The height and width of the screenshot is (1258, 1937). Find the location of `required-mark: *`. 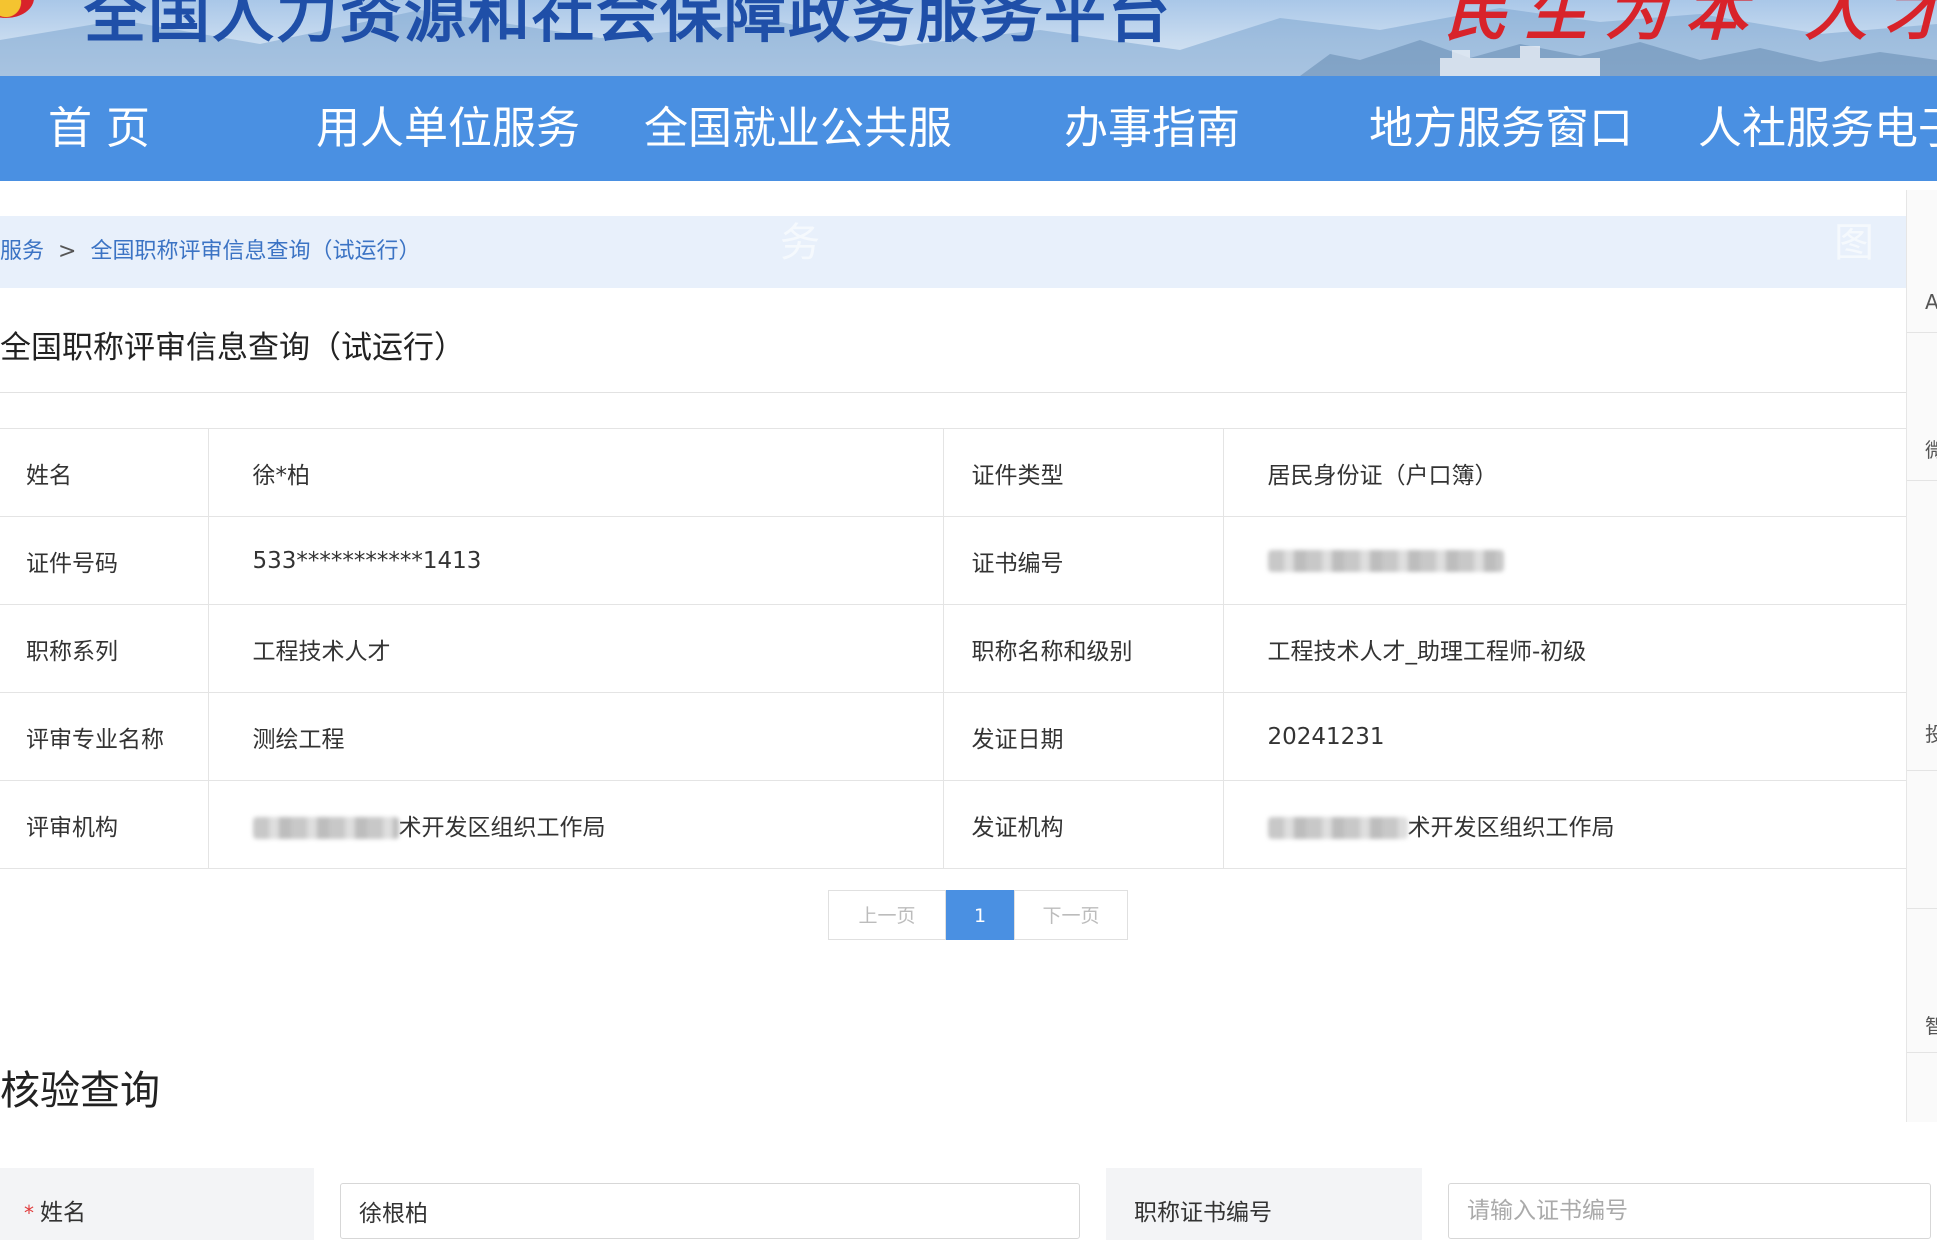

required-mark: * is located at coordinates (29, 1213).